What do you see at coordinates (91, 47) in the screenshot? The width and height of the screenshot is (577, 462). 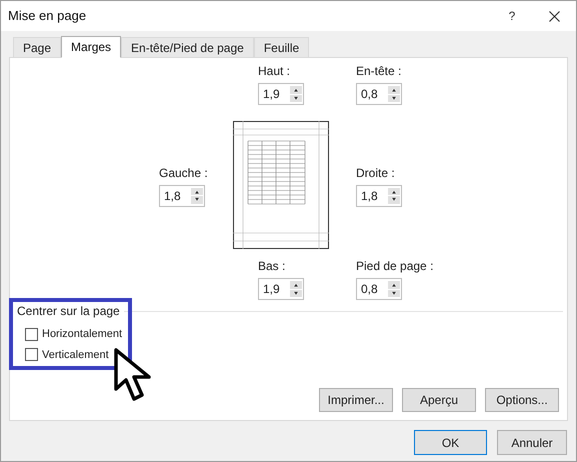 I see `tab: Marges` at bounding box center [91, 47].